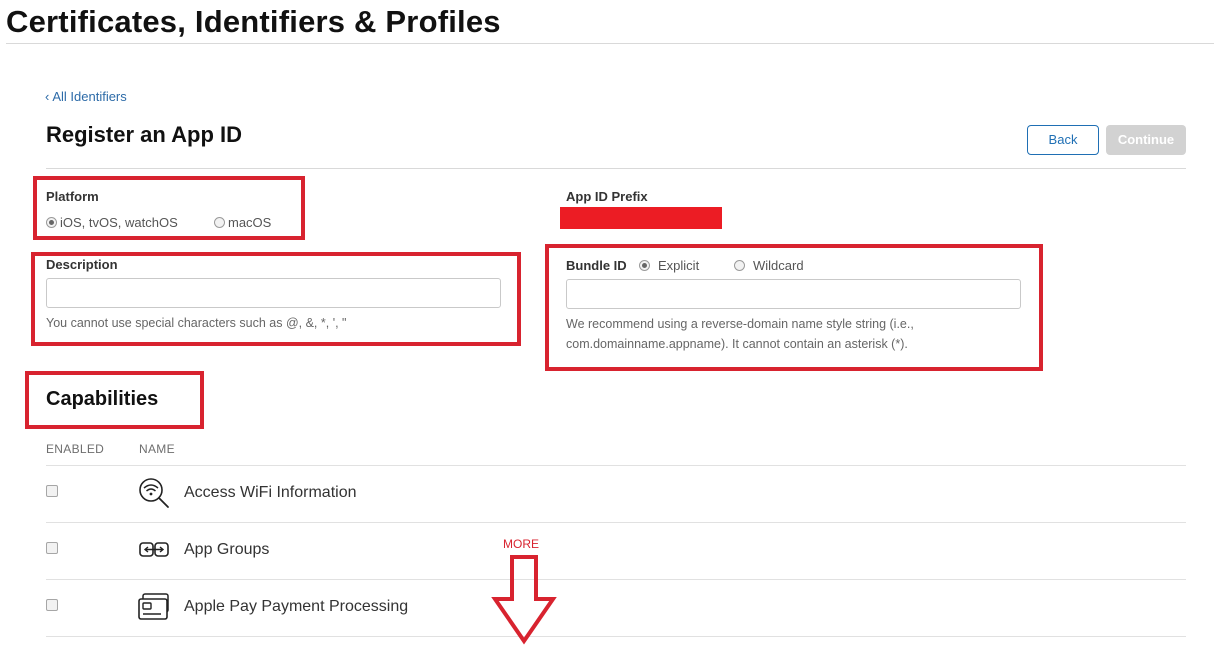 This screenshot has width=1214, height=649. I want to click on title-divider, so click(610, 43).